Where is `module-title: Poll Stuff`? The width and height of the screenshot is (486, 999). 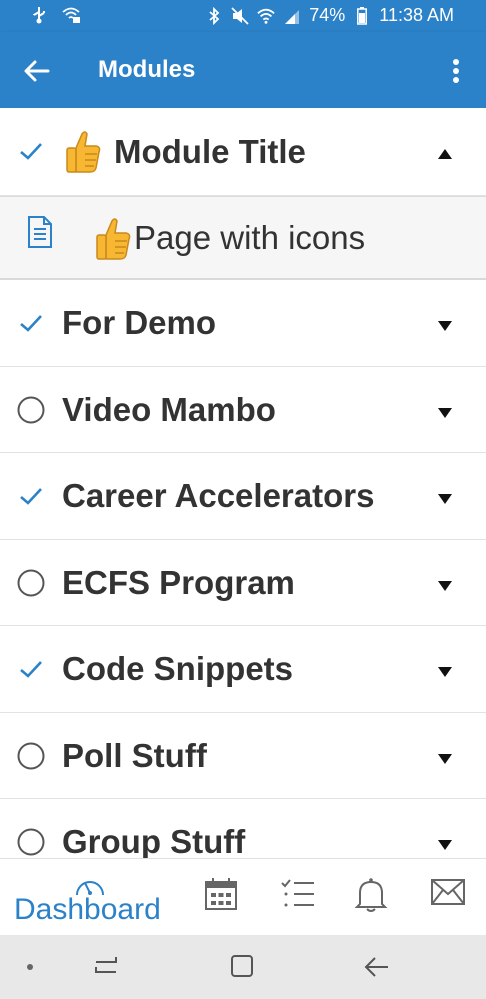 module-title: Poll Stuff is located at coordinates (134, 755).